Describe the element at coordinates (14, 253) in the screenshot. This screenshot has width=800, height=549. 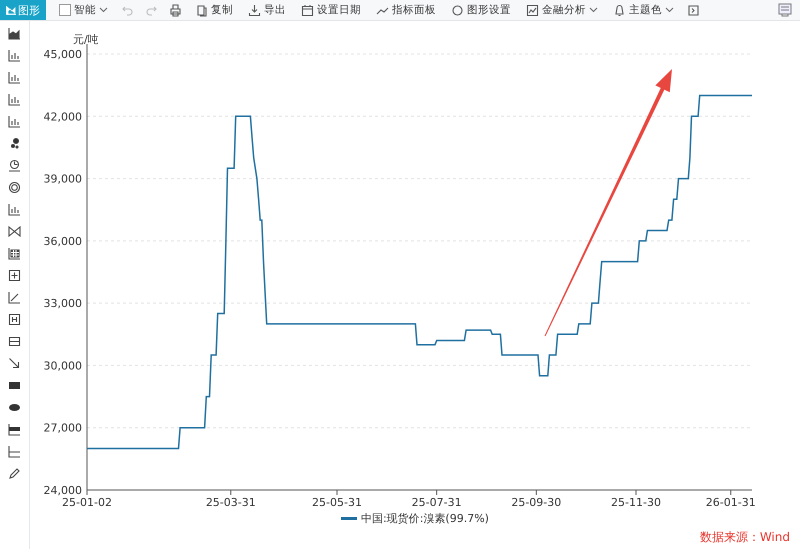
I see `grid-icon` at that location.